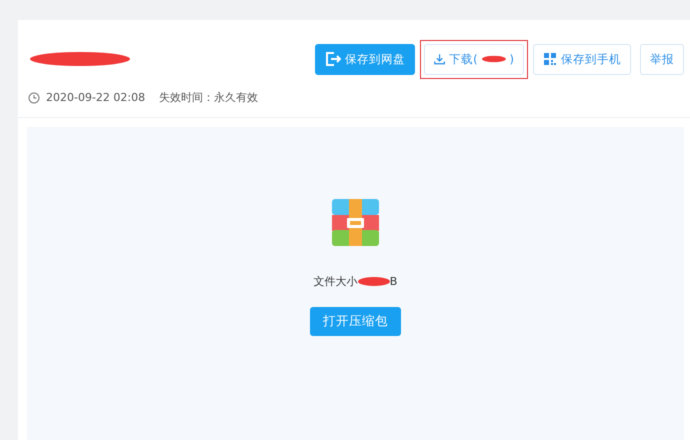 Image resolution: width=690 pixels, height=440 pixels. What do you see at coordinates (394, 281) in the screenshot?
I see `file-size-unit: B` at bounding box center [394, 281].